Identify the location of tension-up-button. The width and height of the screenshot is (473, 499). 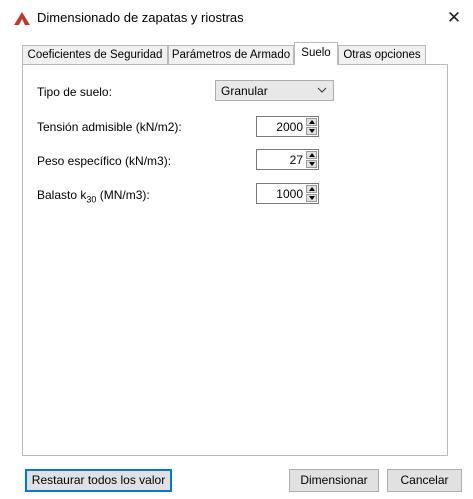
(311, 122).